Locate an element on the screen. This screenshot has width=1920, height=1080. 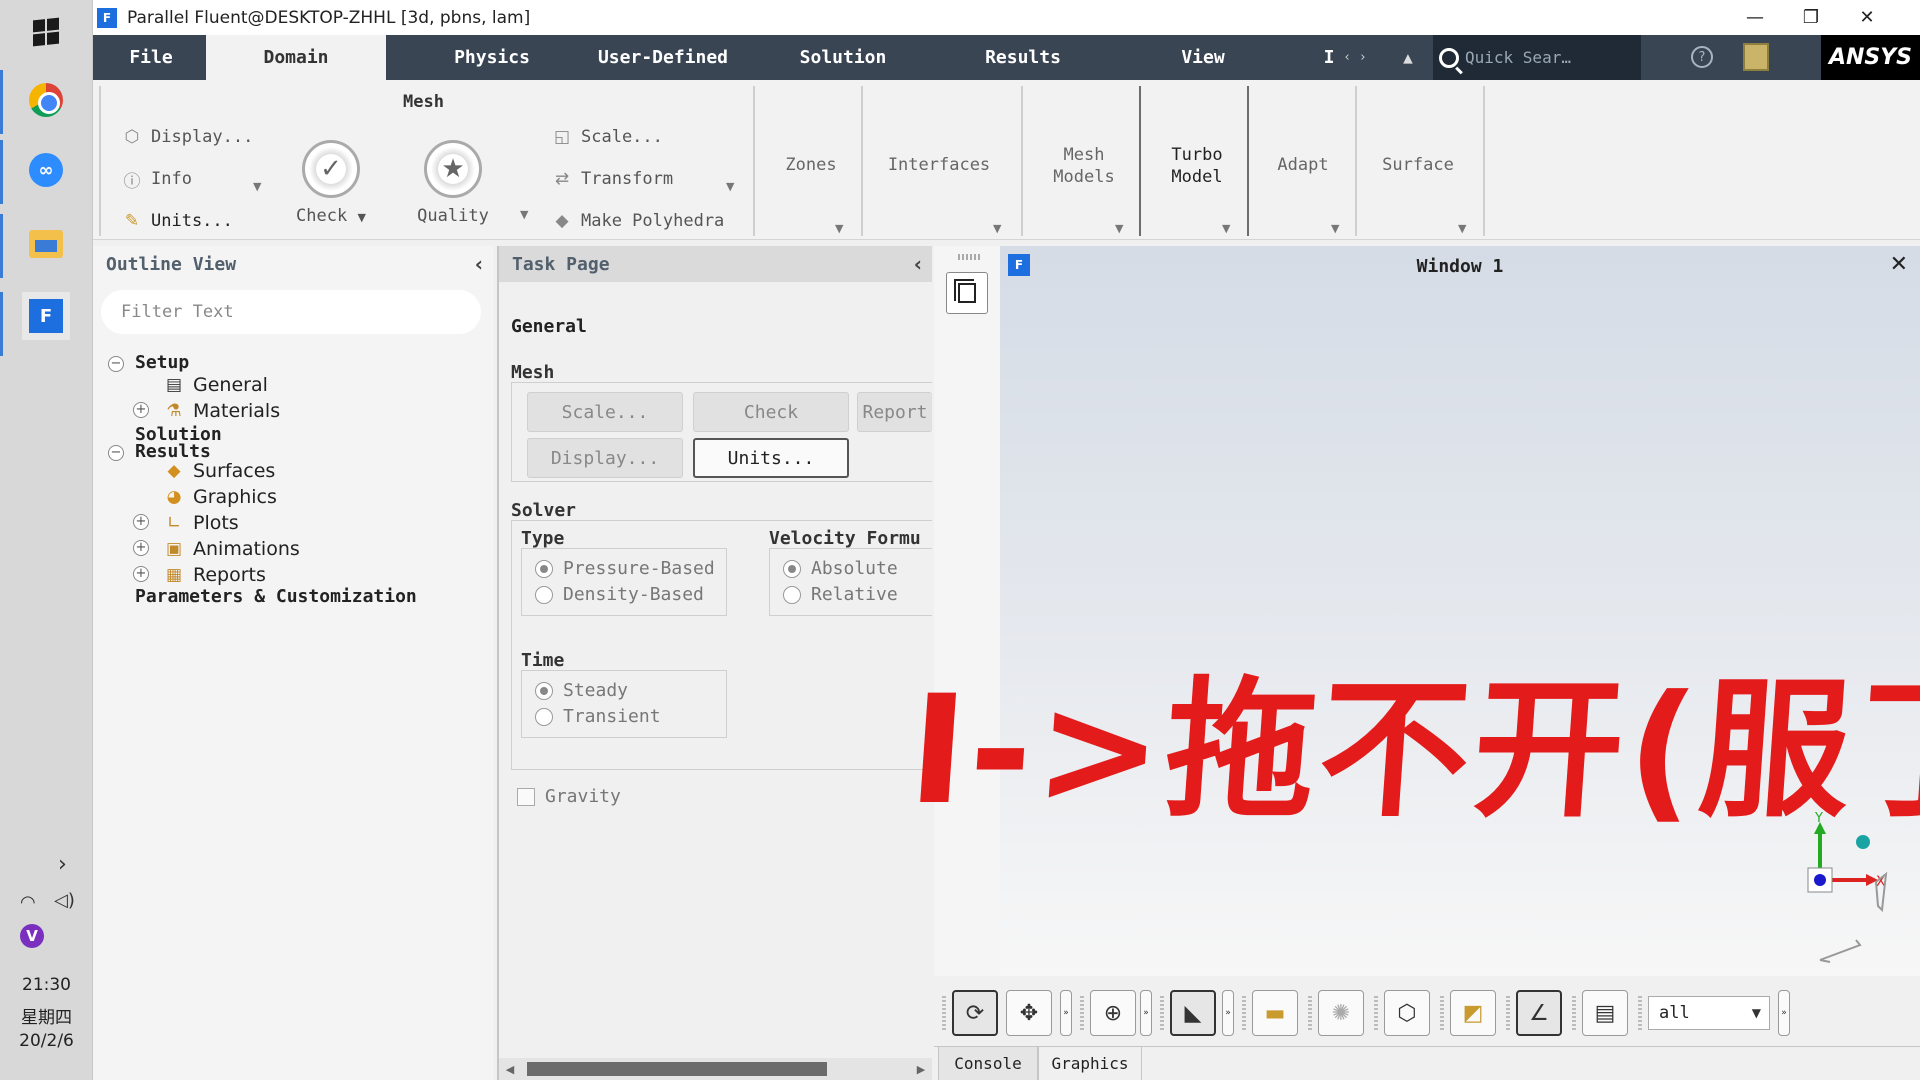
tree-item-graphics: ◕ Graphics is located at coordinates (220, 497).